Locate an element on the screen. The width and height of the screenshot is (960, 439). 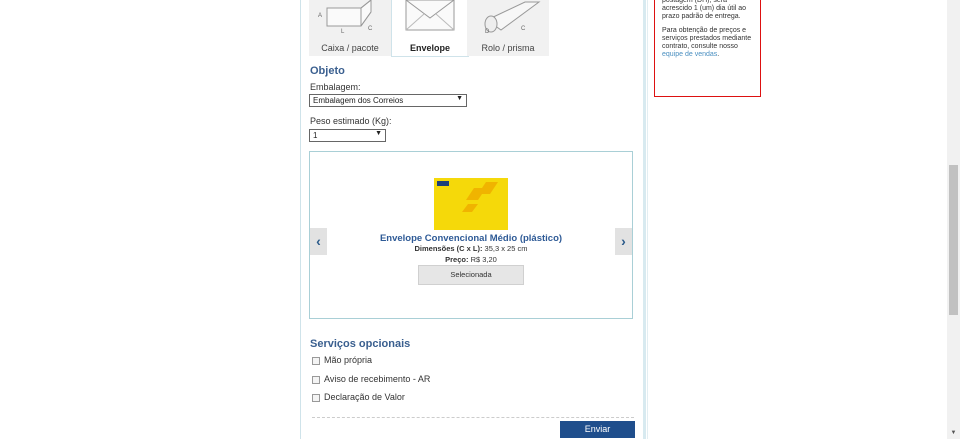
embalagem-select: Embalagem dos Correios ▼ is located at coordinates (388, 100).